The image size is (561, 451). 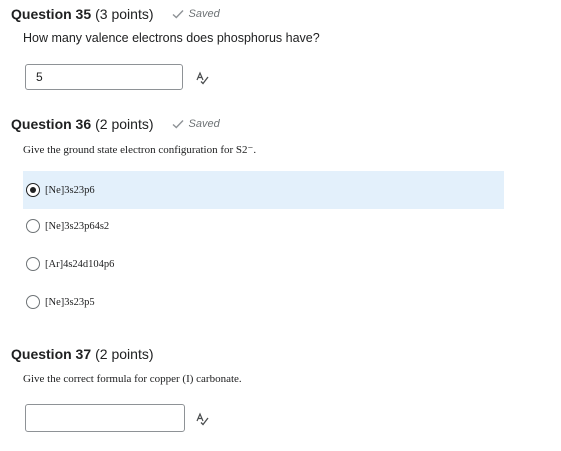 I want to click on answer-option: [Ne]3s23p5, so click(x=263, y=302).